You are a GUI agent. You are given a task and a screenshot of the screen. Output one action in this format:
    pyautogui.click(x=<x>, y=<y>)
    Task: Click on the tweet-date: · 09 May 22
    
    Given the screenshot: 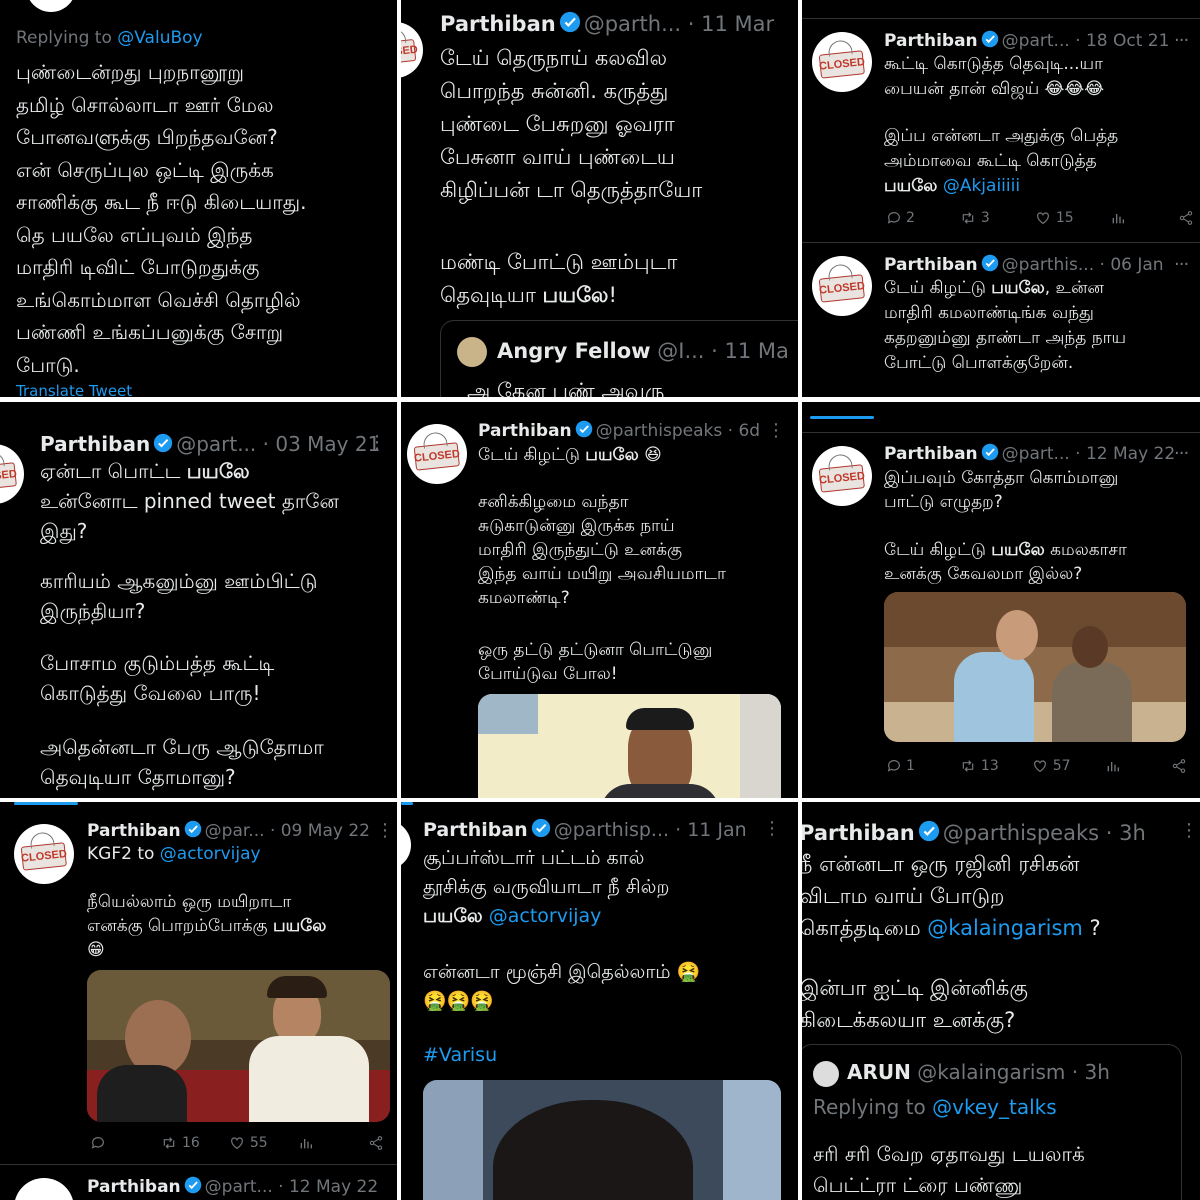 What is the action you would take?
    pyautogui.click(x=320, y=831)
    